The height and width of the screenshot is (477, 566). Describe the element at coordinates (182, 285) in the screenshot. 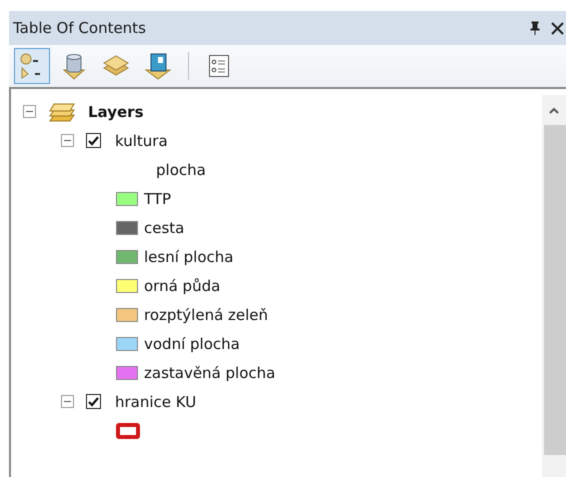

I see `legend-label: orná půda` at that location.